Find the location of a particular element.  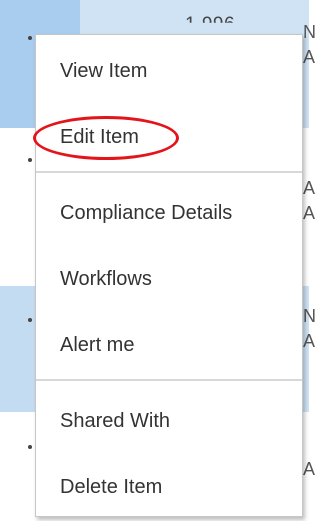

menu-item-alert-me: Alert me is located at coordinates (169, 345).